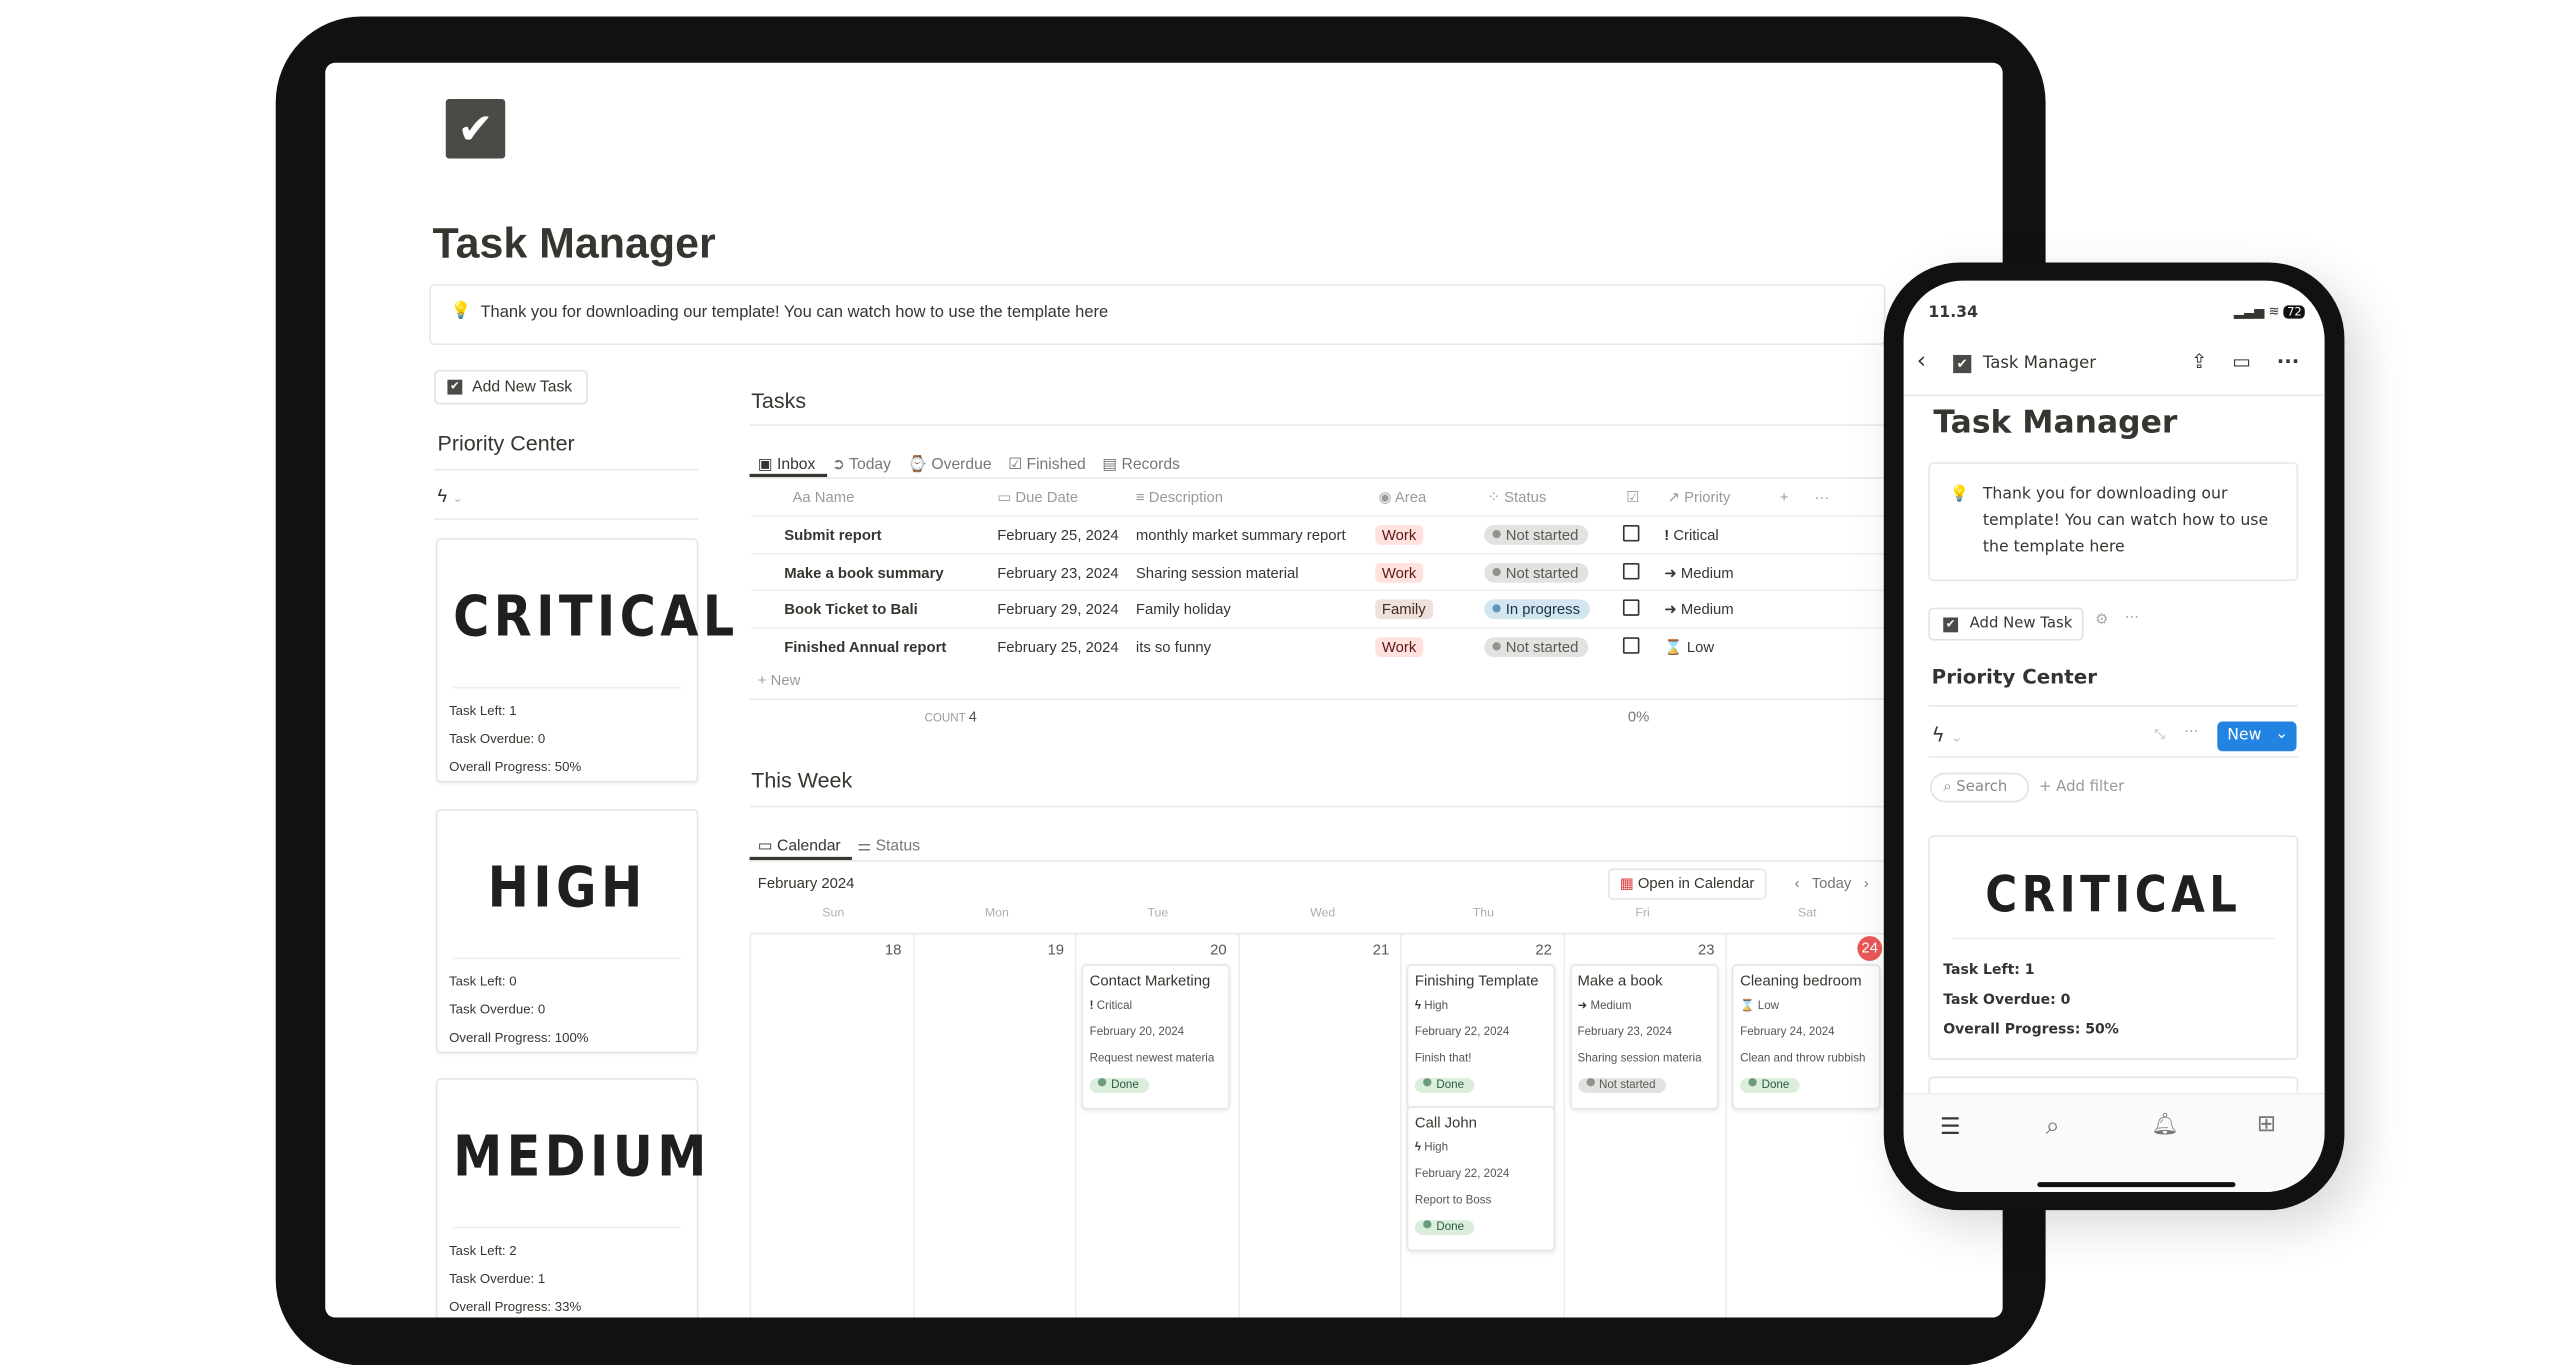 The image size is (2559, 1365). Describe the element at coordinates (2294, 312) in the screenshot. I see `battery-icon: 72` at that location.